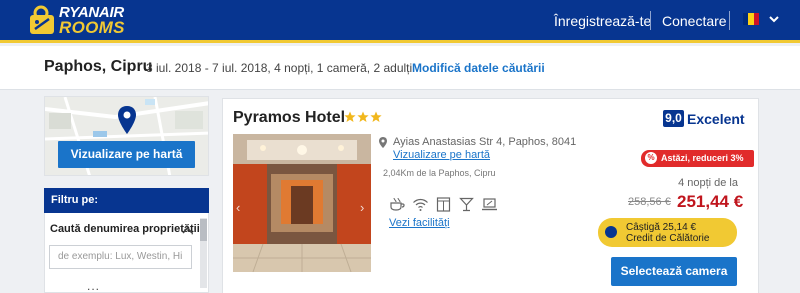 The height and width of the screenshot is (293, 800). Describe the element at coordinates (710, 201) in the screenshot. I see `discounted-price: 251,44 €` at that location.